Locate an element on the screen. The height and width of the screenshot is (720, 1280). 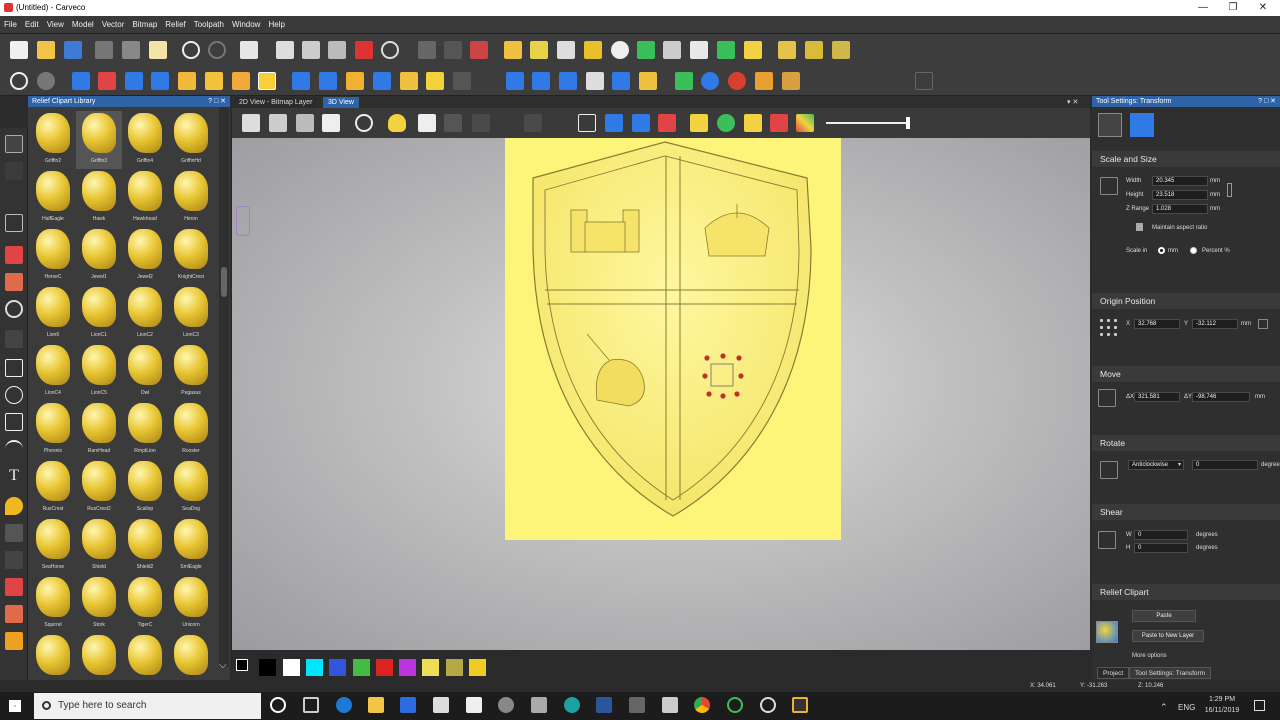
maintain-aspect-label: Maintain aspect ratio is located at coordinates (1179, 228).